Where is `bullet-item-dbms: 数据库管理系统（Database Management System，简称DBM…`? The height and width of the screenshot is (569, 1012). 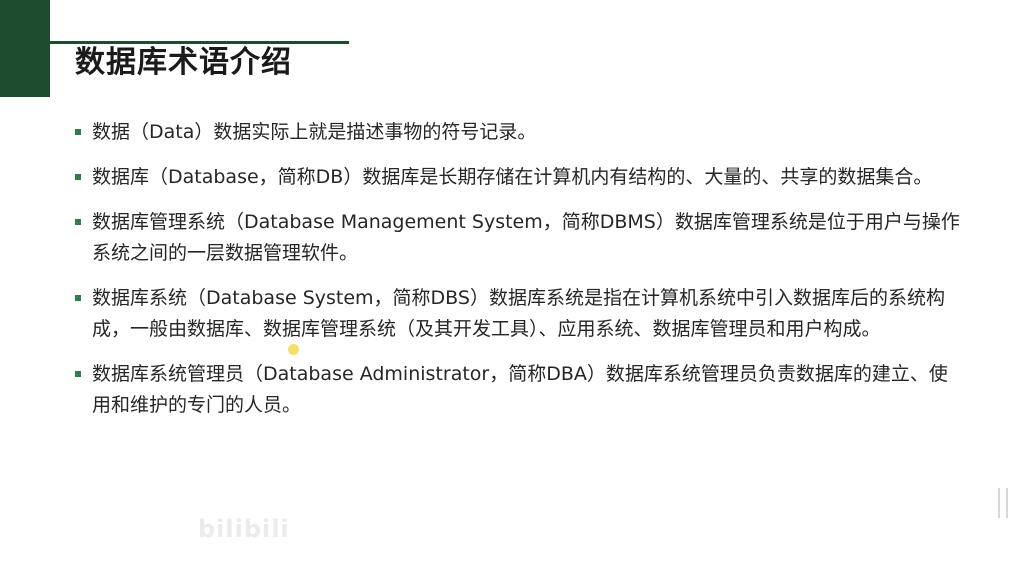
bullet-item-dbms: 数据库管理系统（Database Management System，简称DBM… is located at coordinates (519, 238).